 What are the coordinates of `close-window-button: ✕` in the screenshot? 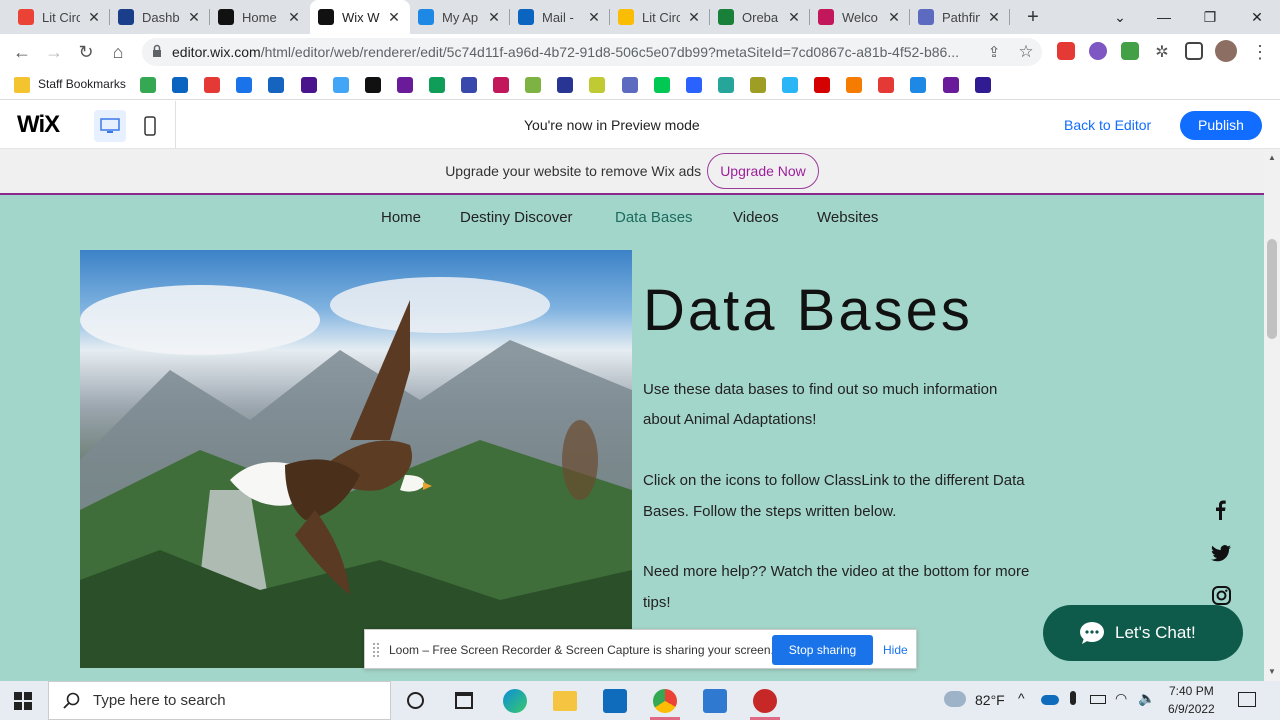 It's located at (1257, 17).